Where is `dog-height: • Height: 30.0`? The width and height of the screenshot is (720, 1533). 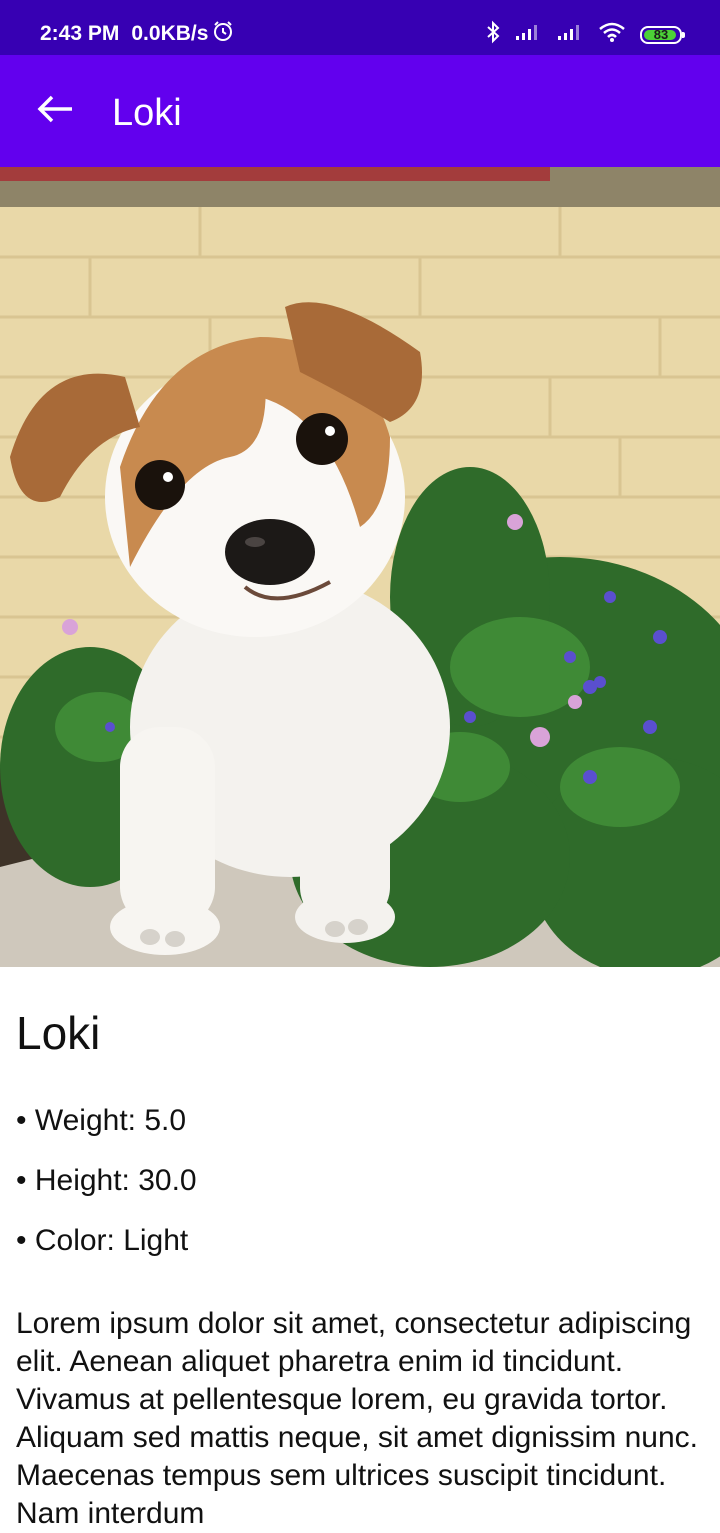
dog-height: • Height: 30.0 is located at coordinates (106, 1180).